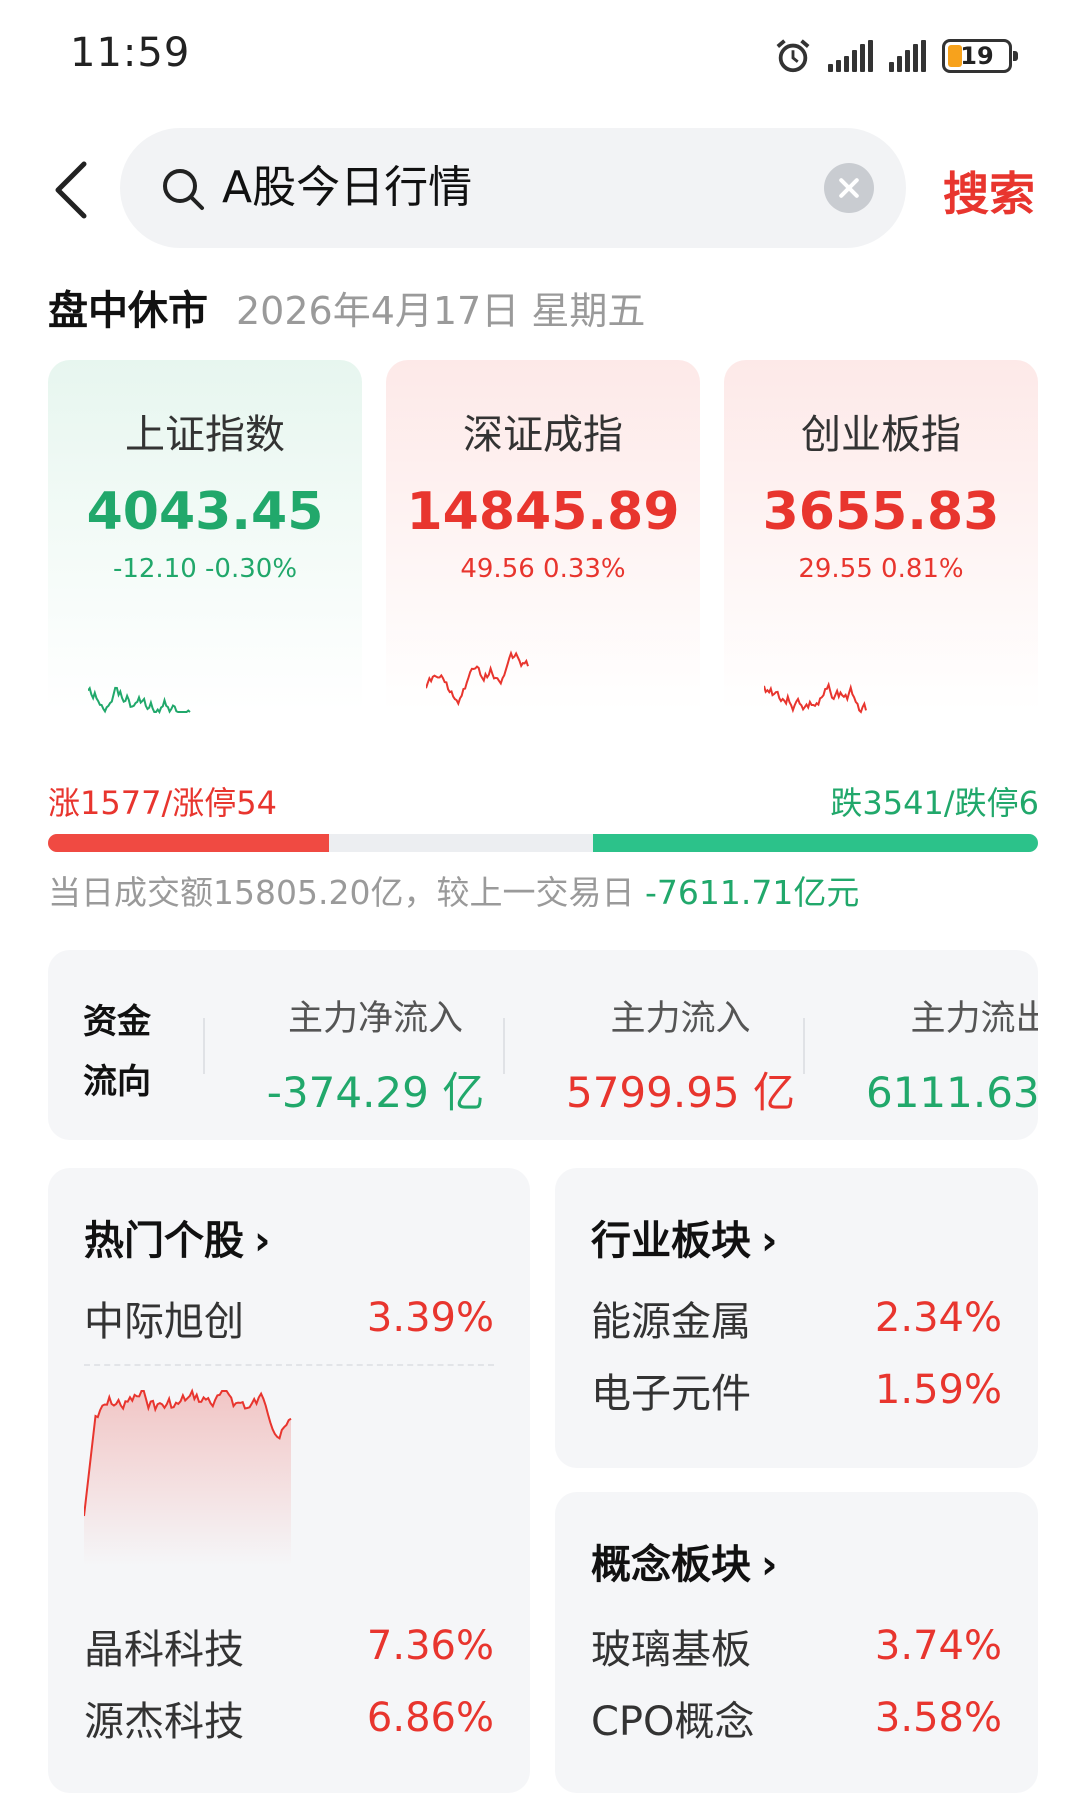 The height and width of the screenshot is (1807, 1084). I want to click on battery-level: 19, so click(977, 56).